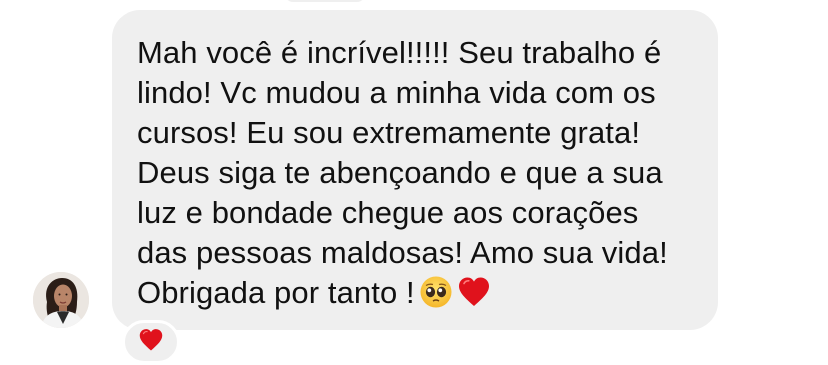  Describe the element at coordinates (276, 292) in the screenshot. I see `message-line: Obrigada por tanto !` at that location.